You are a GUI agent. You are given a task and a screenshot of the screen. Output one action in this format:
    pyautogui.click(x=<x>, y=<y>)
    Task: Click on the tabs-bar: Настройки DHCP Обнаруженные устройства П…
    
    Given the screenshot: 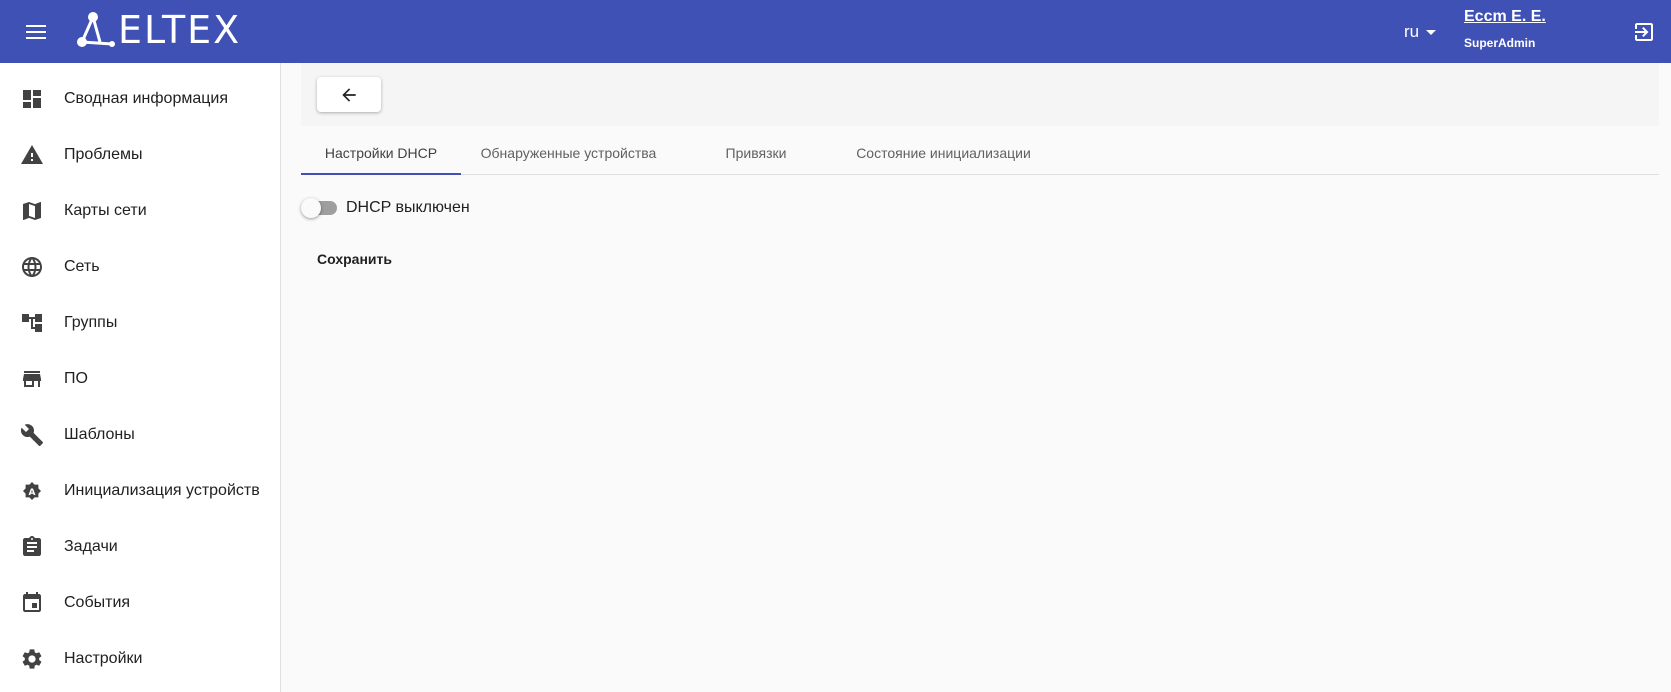 What is the action you would take?
    pyautogui.click(x=980, y=153)
    